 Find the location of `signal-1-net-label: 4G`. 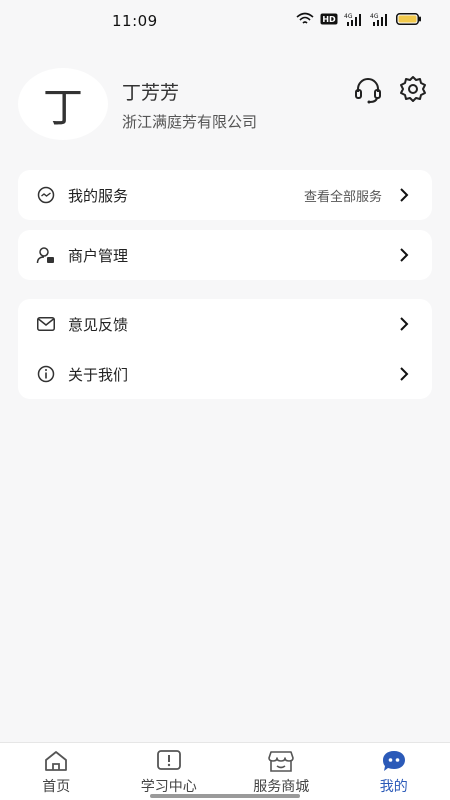

signal-1-net-label: 4G is located at coordinates (348, 16).